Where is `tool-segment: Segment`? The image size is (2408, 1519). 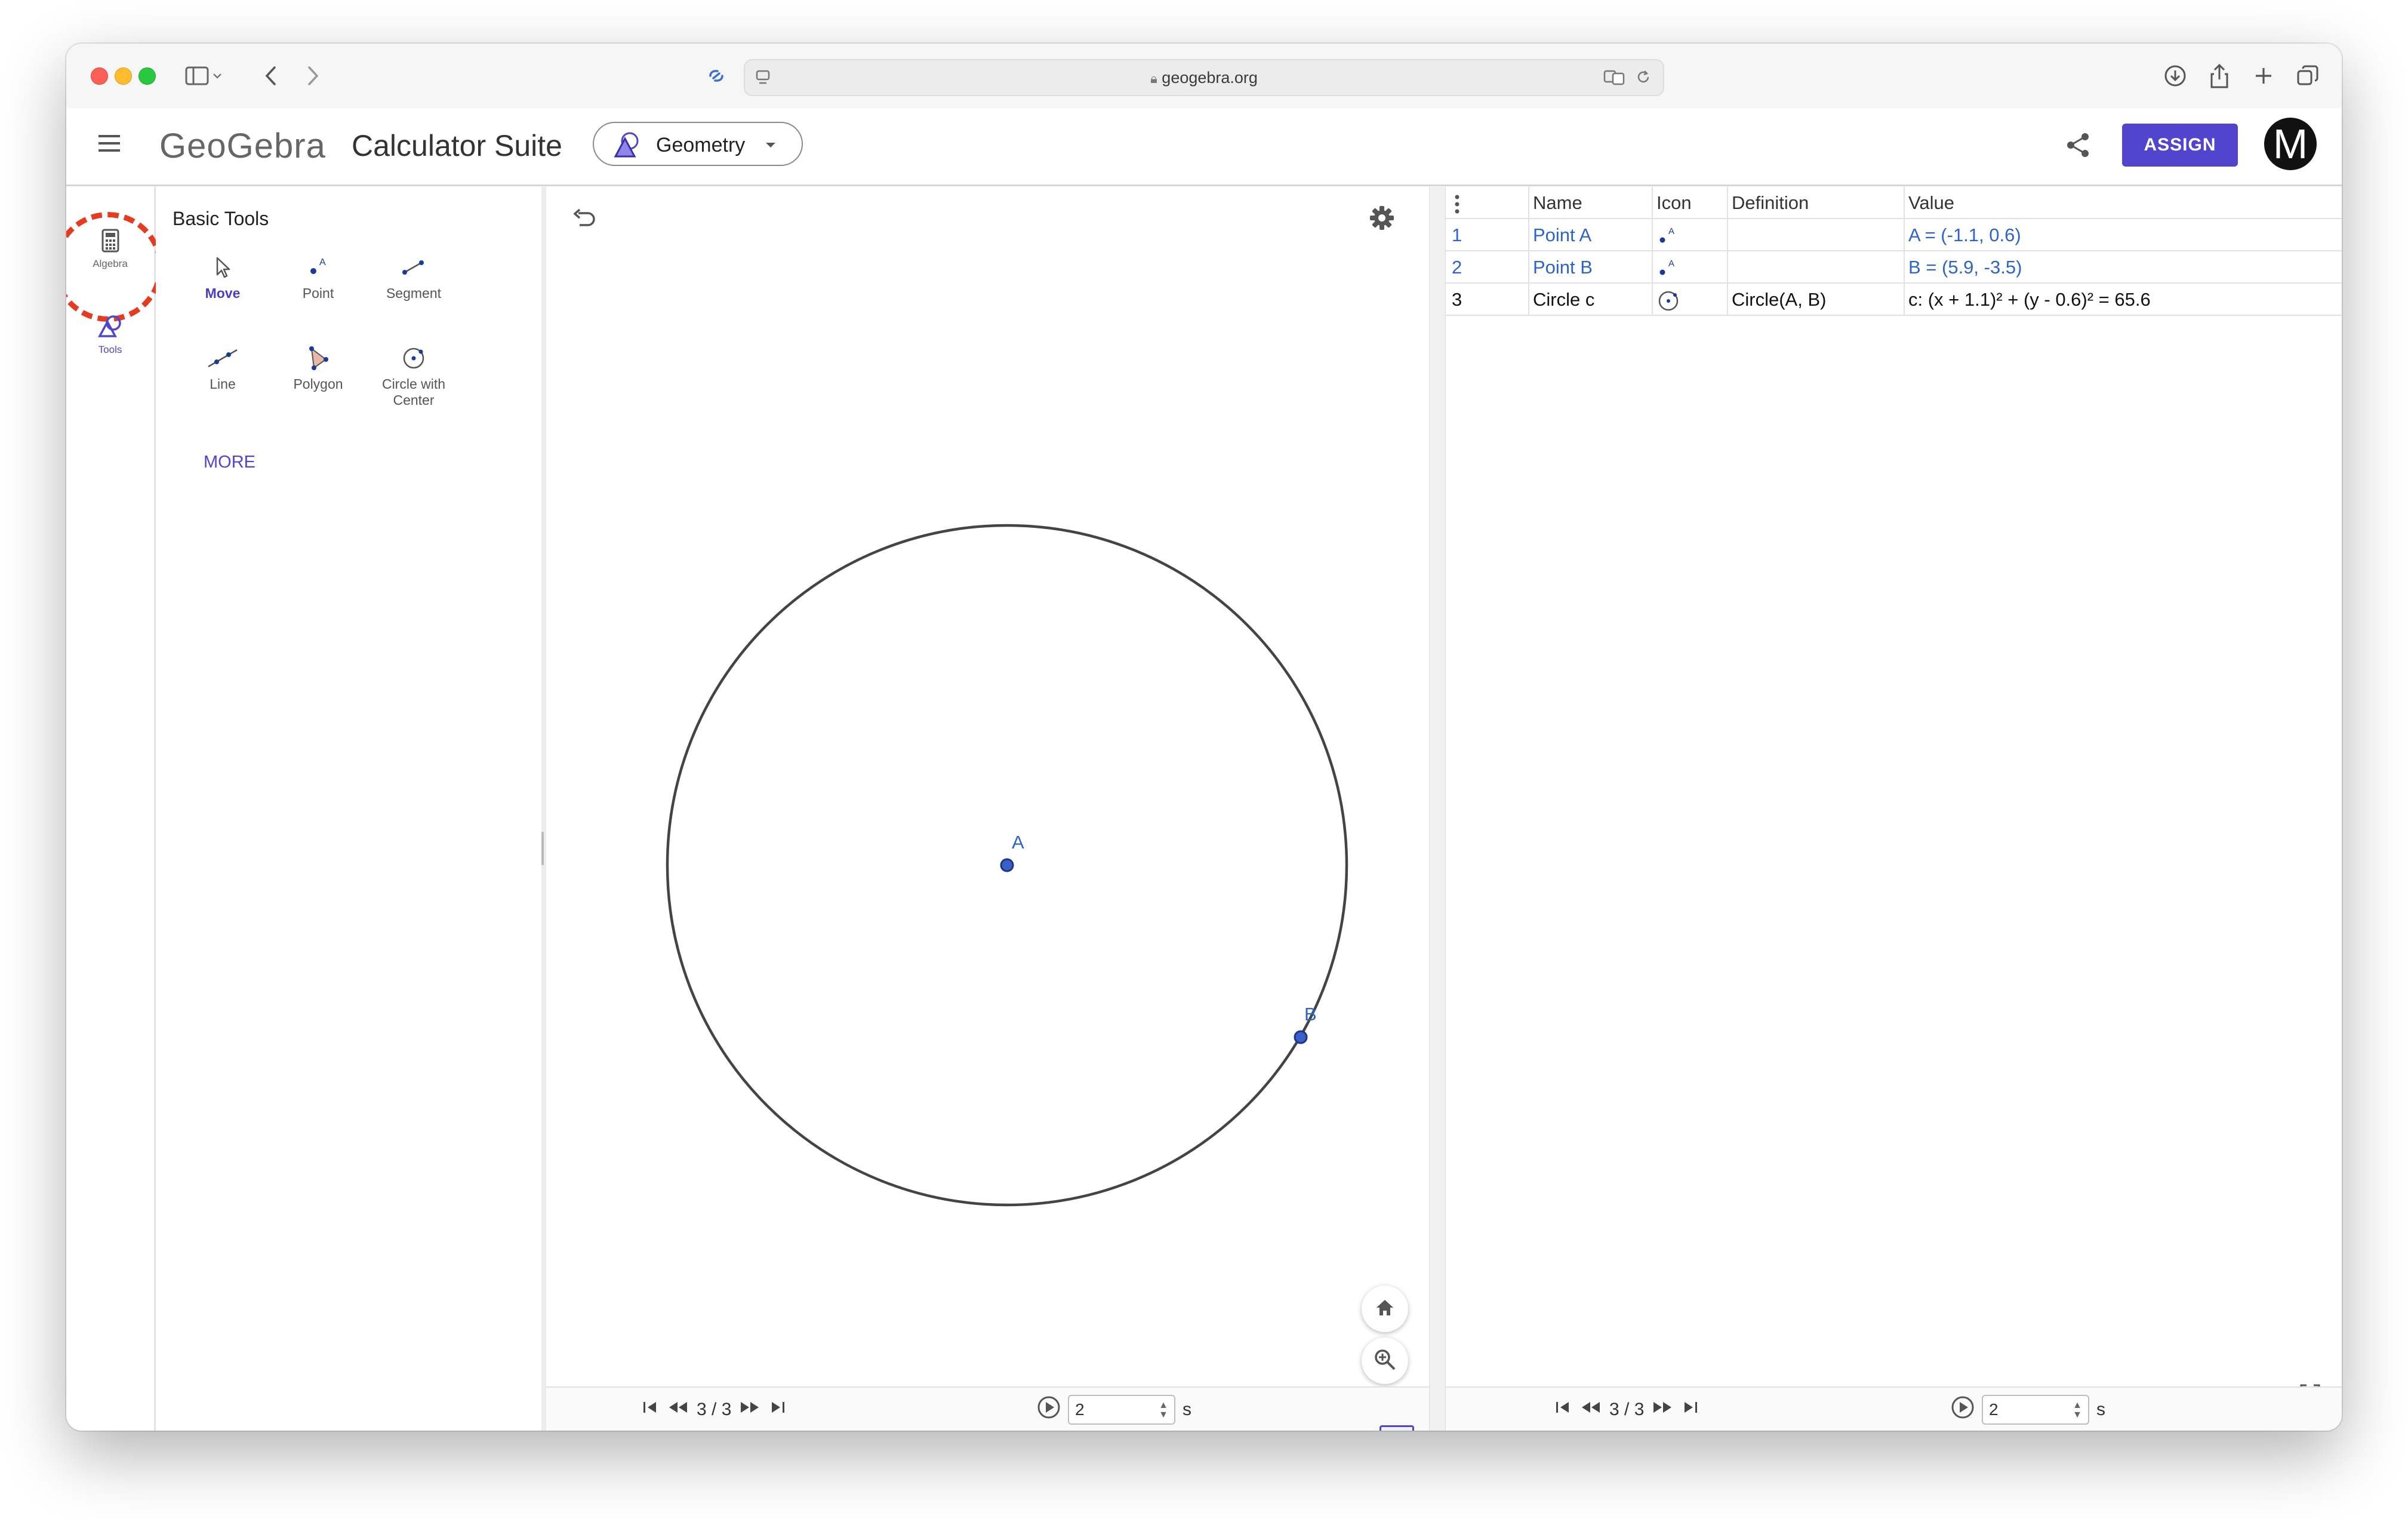 tool-segment: Segment is located at coordinates (413, 276).